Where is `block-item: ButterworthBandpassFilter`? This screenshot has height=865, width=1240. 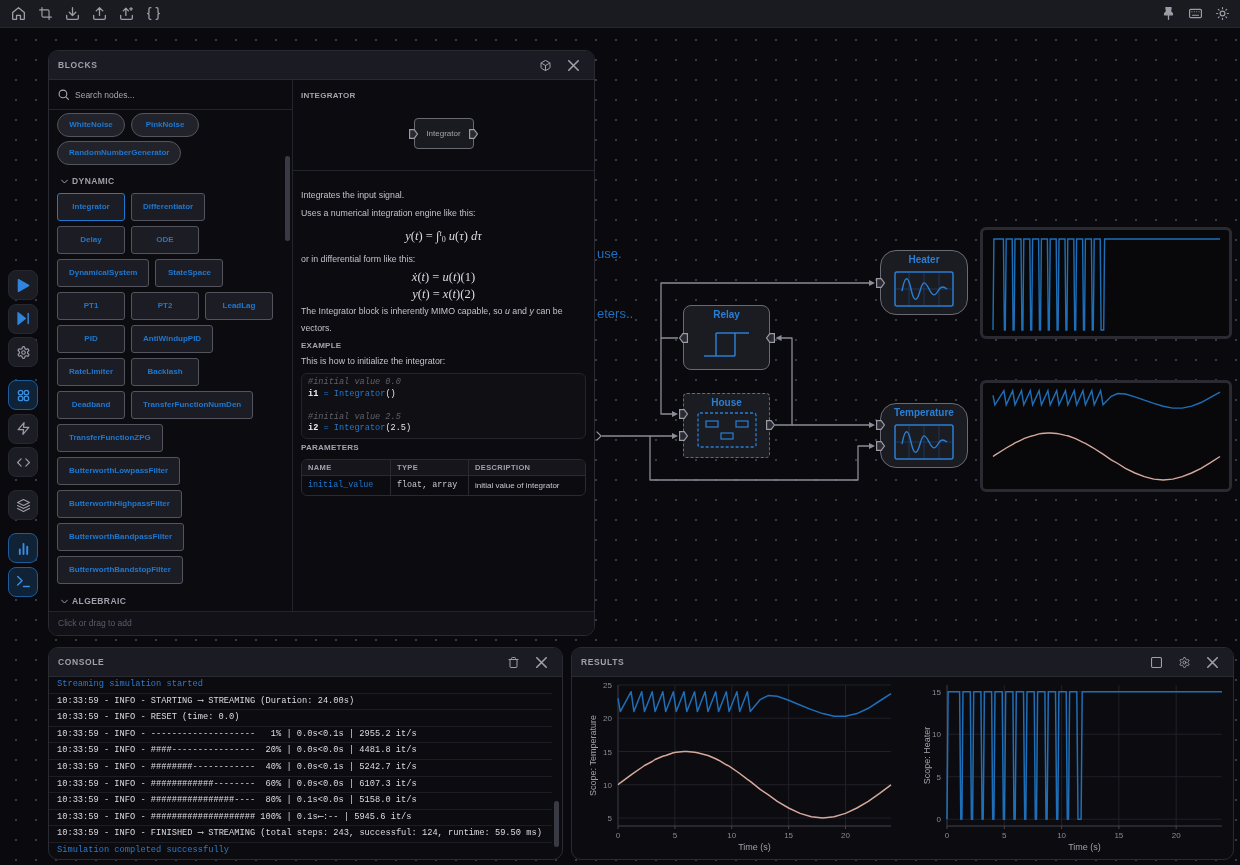 block-item: ButterworthBandpassFilter is located at coordinates (121, 537).